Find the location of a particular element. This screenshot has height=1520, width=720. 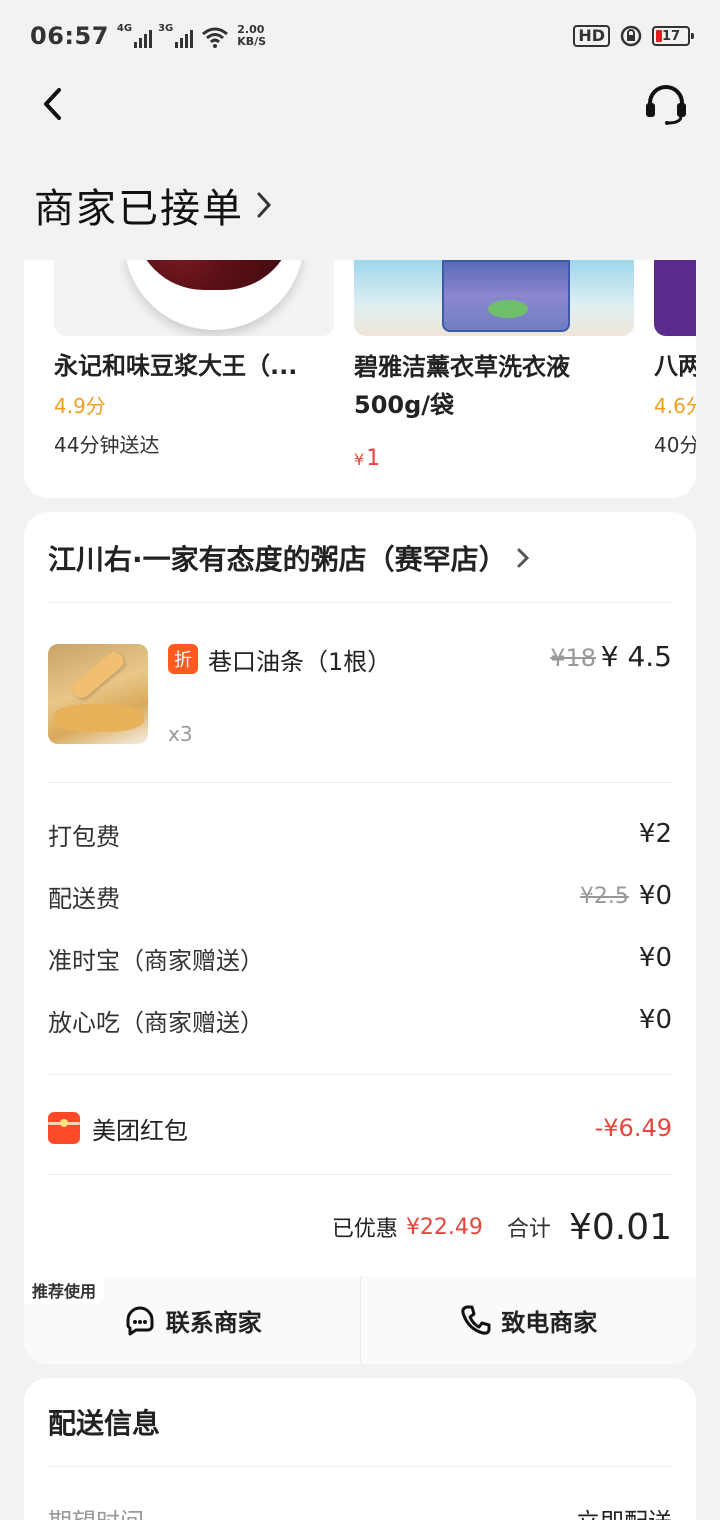

network-indicator: 4G 3G 2.00 KB/S is located at coordinates (191, 36).